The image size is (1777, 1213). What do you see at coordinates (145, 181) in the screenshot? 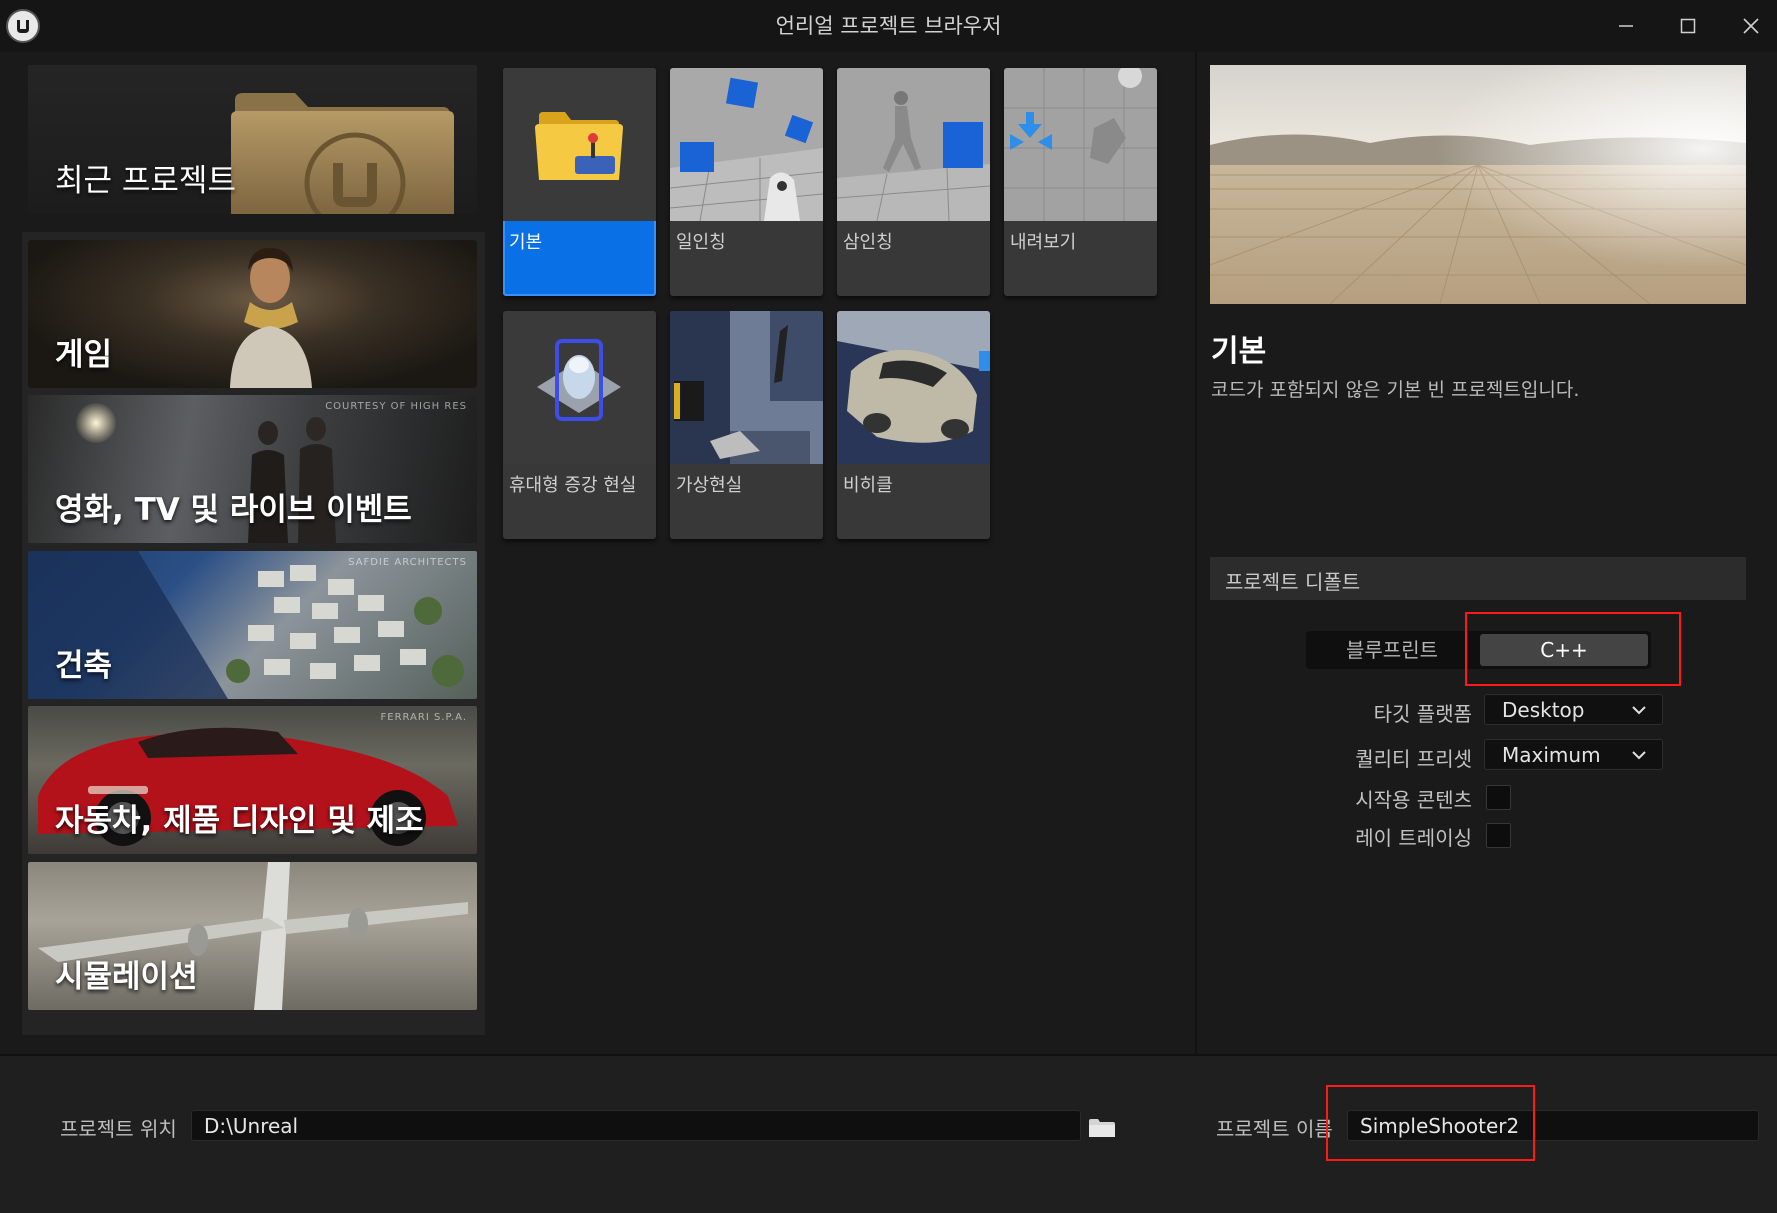
I see `recent-projects-label: 최근 프로젝트` at bounding box center [145, 181].